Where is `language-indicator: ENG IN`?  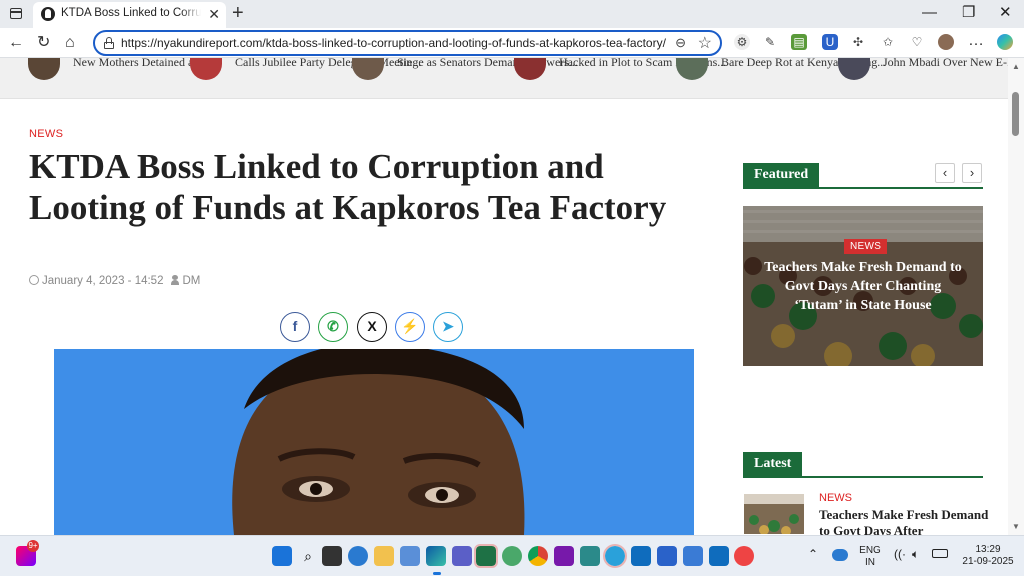
language-indicator: ENG IN is located at coordinates (870, 557).